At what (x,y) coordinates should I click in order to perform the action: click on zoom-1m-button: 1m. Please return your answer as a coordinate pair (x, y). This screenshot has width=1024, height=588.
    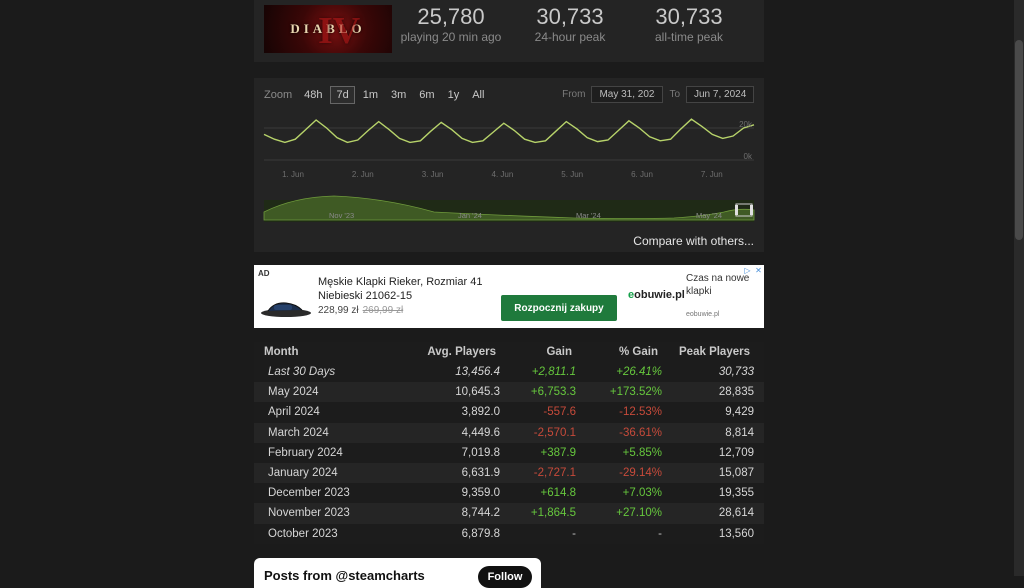
    Looking at the image, I should click on (370, 95).